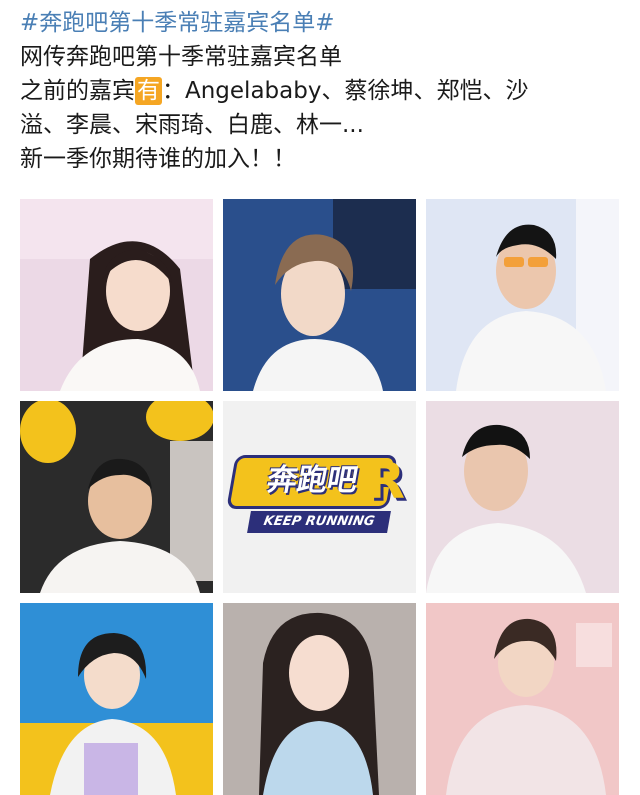 This screenshot has width=640, height=795. I want to click on post-line-4: 新一季你期待谁的加入！！, so click(158, 159).